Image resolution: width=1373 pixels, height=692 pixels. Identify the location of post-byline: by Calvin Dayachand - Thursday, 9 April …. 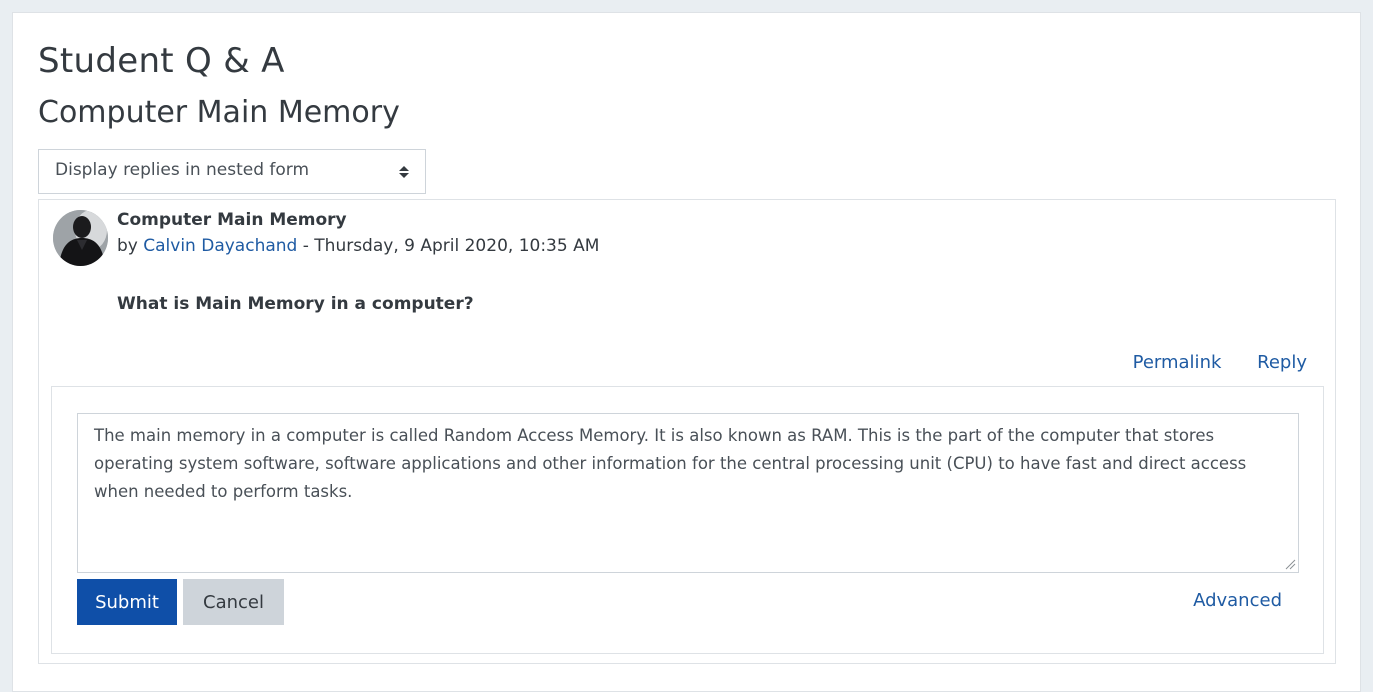
(358, 246).